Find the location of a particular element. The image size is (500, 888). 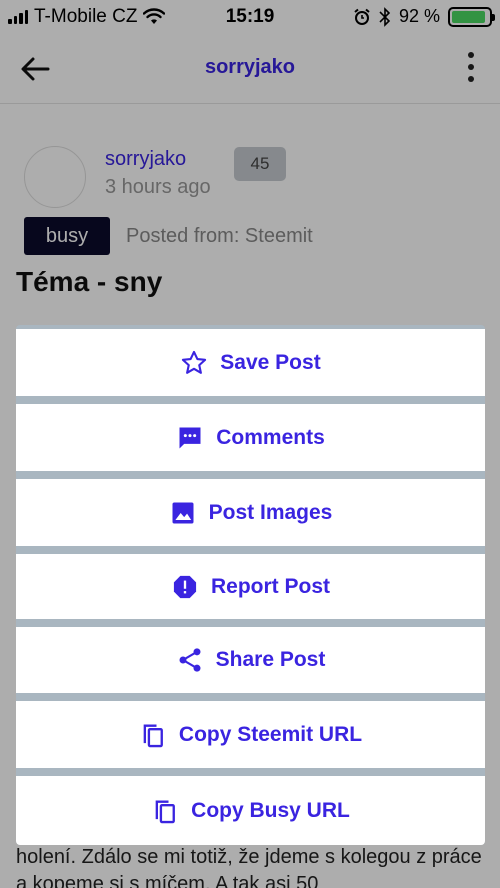

copy-steemit-url-label: Copy Steemit URL is located at coordinates (270, 734).